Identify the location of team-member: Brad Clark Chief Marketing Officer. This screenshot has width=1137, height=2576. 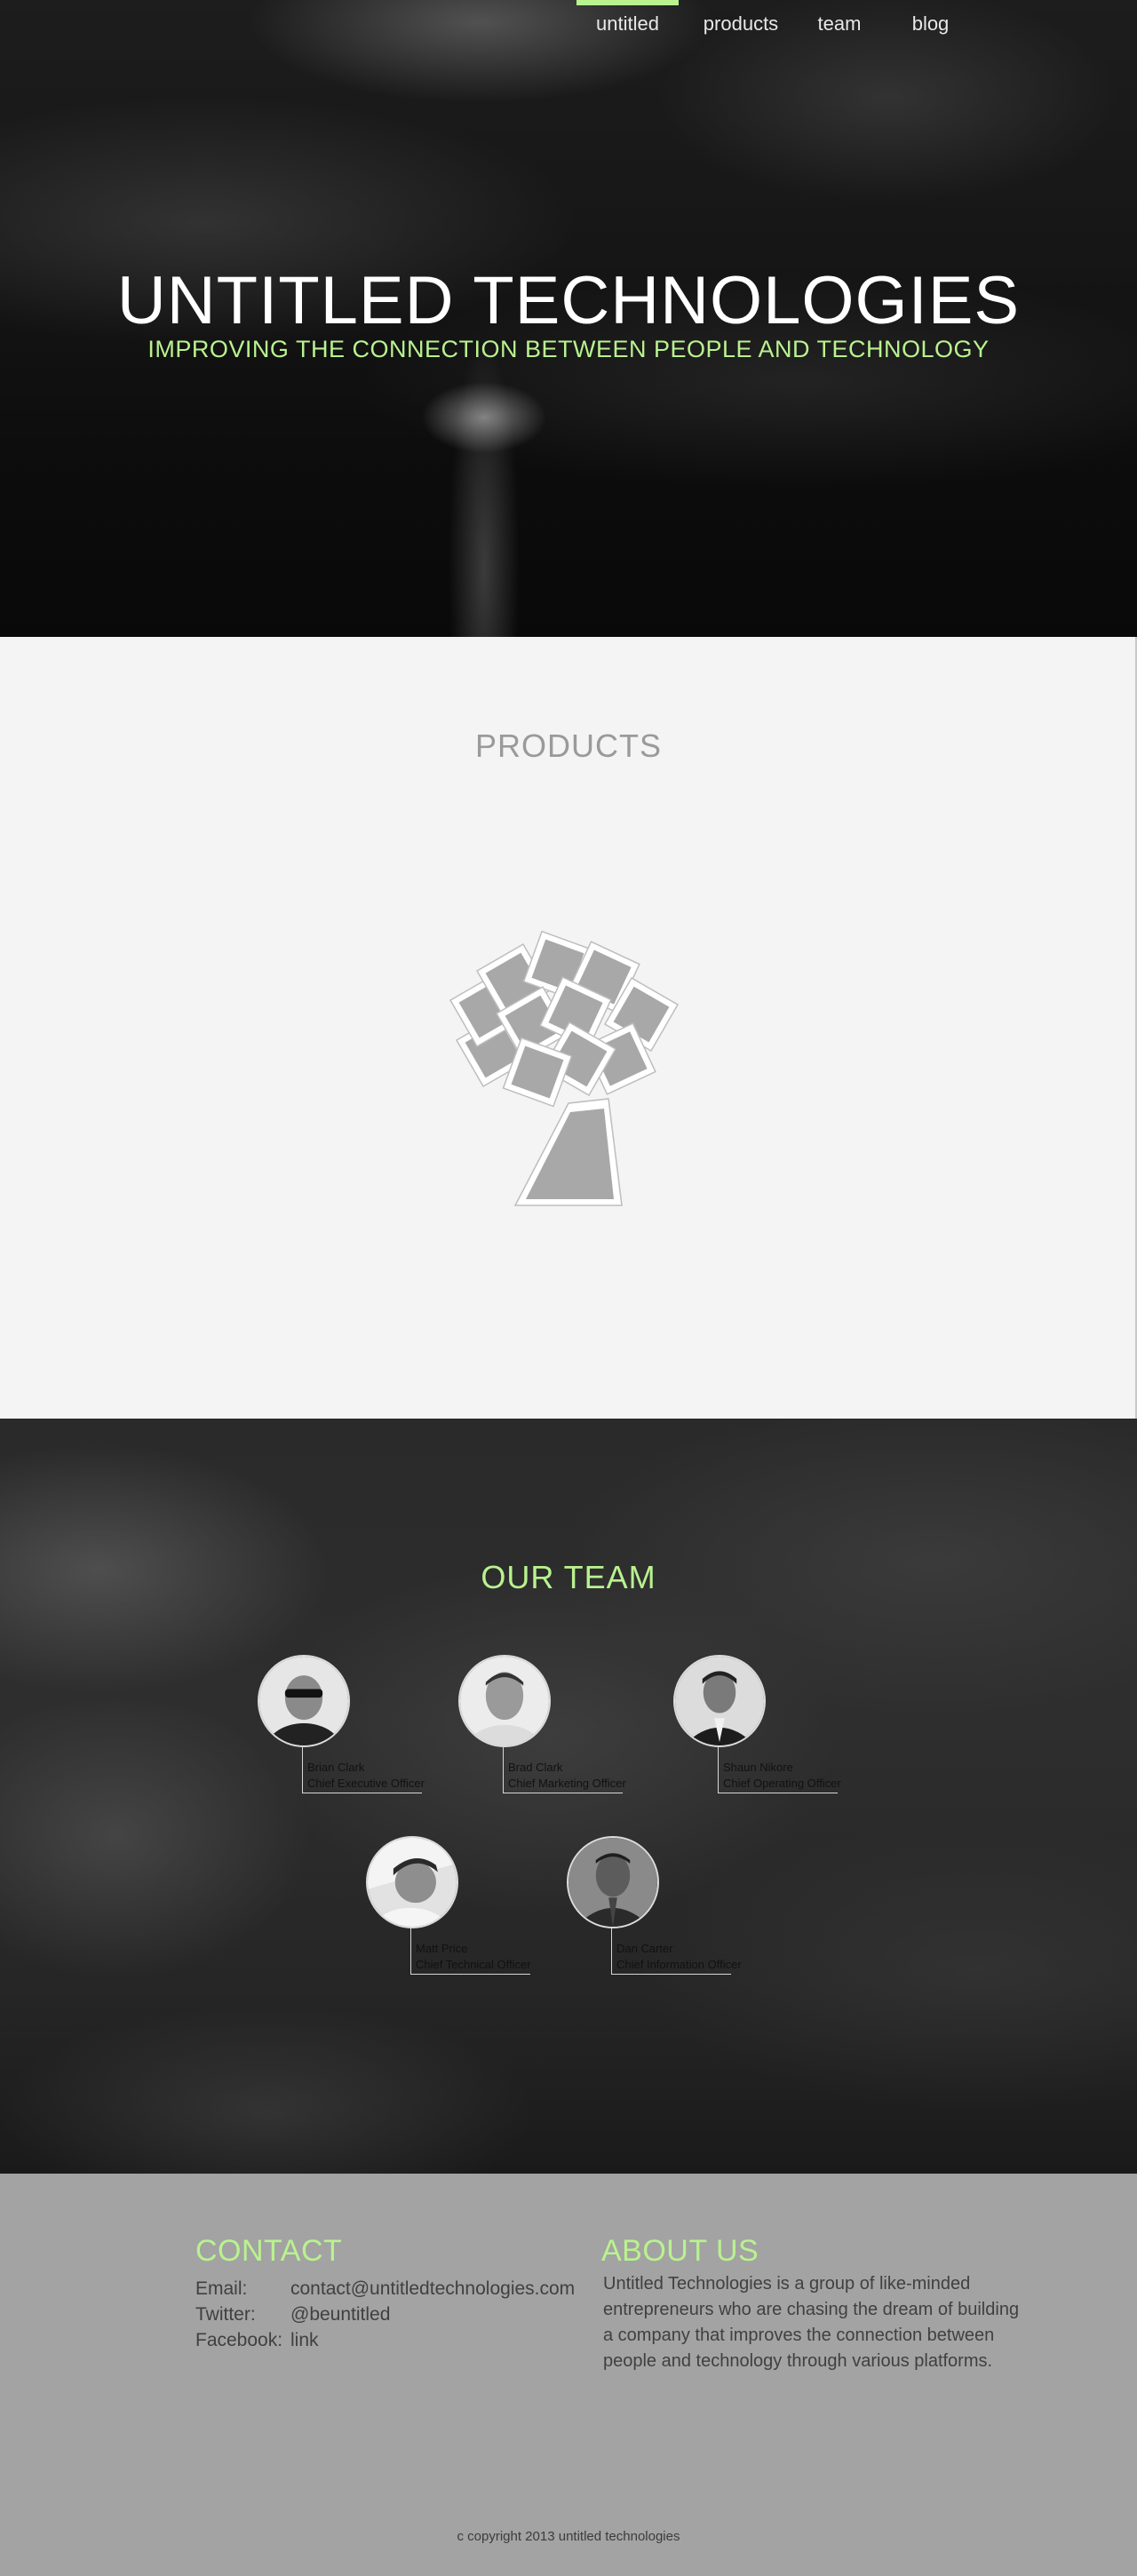
(565, 1730).